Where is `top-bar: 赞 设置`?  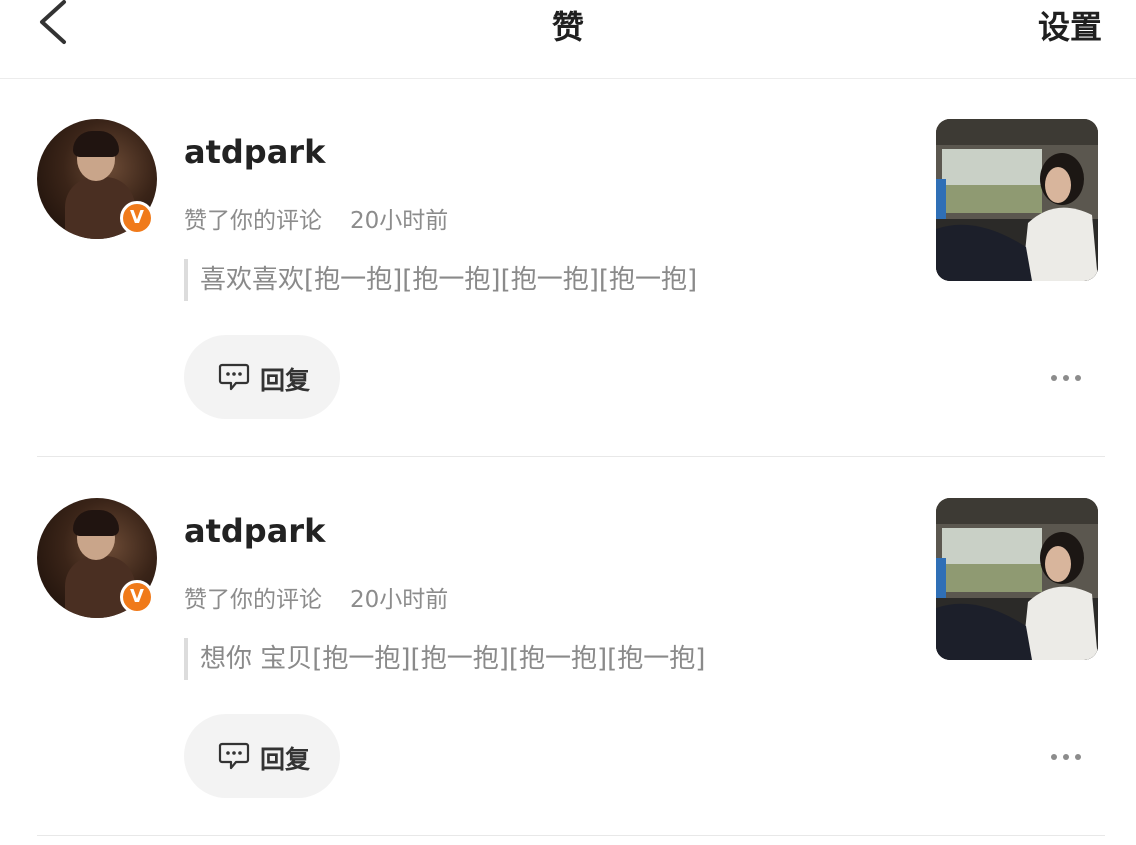 top-bar: 赞 设置 is located at coordinates (568, 39).